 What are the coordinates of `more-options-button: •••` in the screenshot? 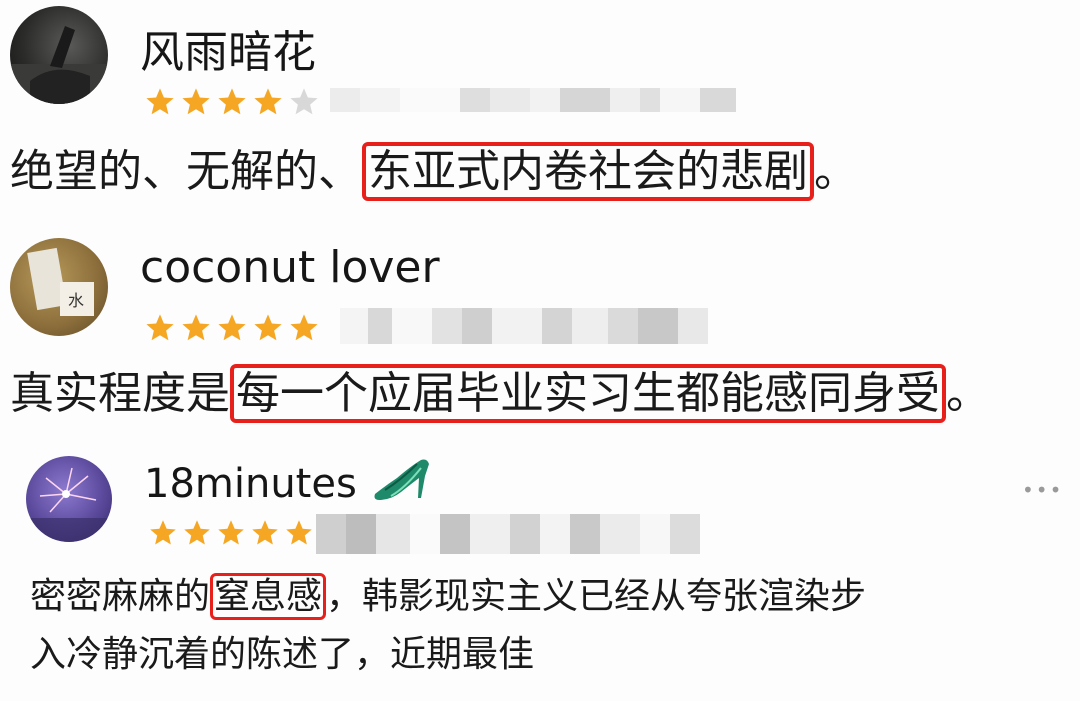 It's located at (1042, 490).